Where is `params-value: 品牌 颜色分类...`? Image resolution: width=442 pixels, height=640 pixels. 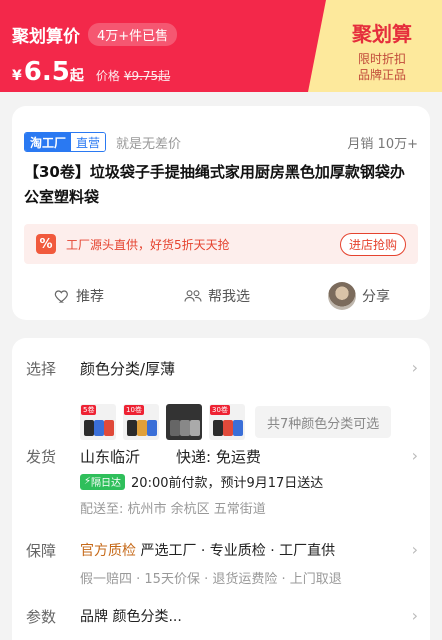 params-value: 品牌 颜色分类... is located at coordinates (131, 617).